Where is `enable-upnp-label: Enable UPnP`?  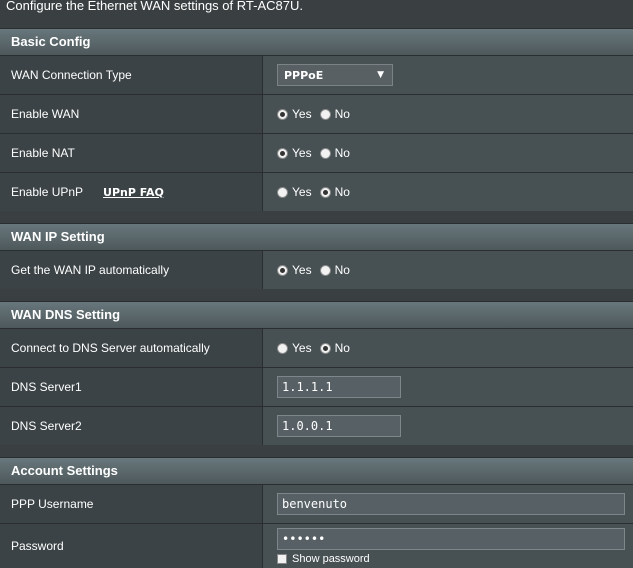 enable-upnp-label: Enable UPnP is located at coordinates (47, 192).